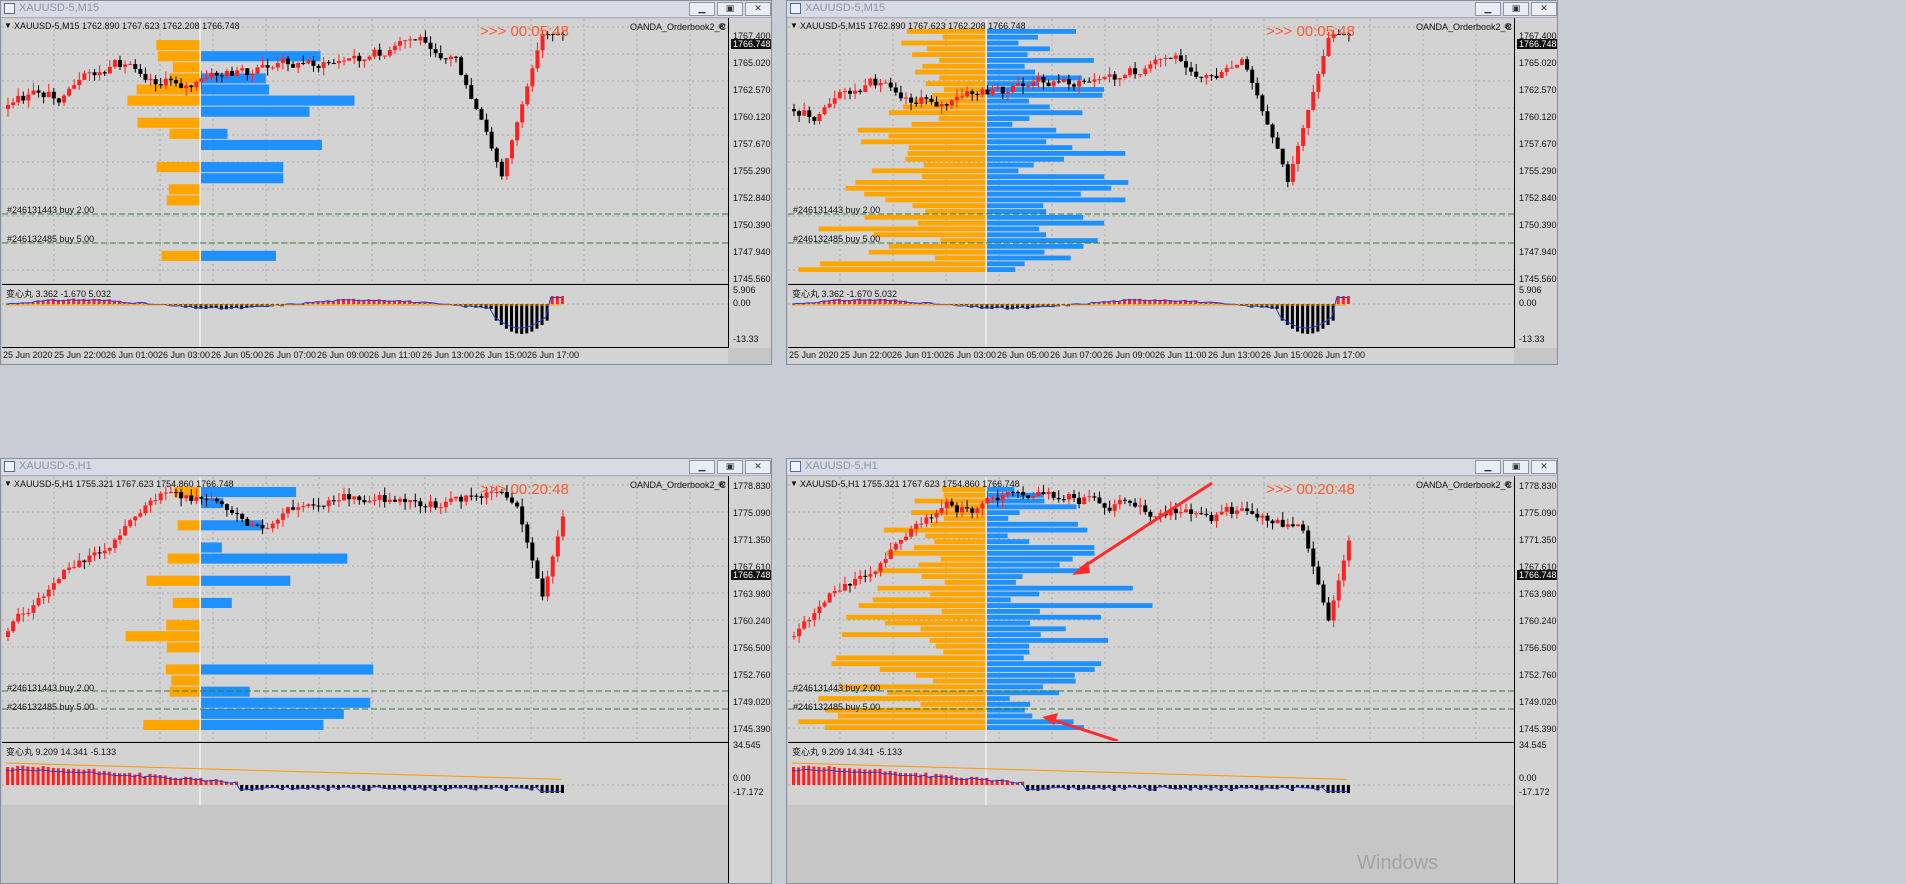 The image size is (1906, 884). I want to click on price-tick: 1750.390, so click(1538, 225).